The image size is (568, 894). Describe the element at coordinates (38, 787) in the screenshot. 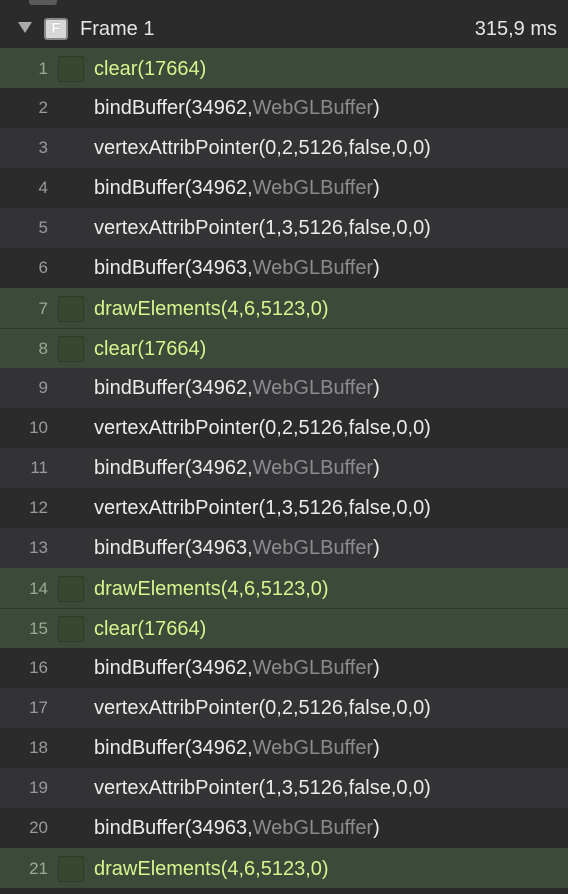

I see `call-index: 19` at that location.